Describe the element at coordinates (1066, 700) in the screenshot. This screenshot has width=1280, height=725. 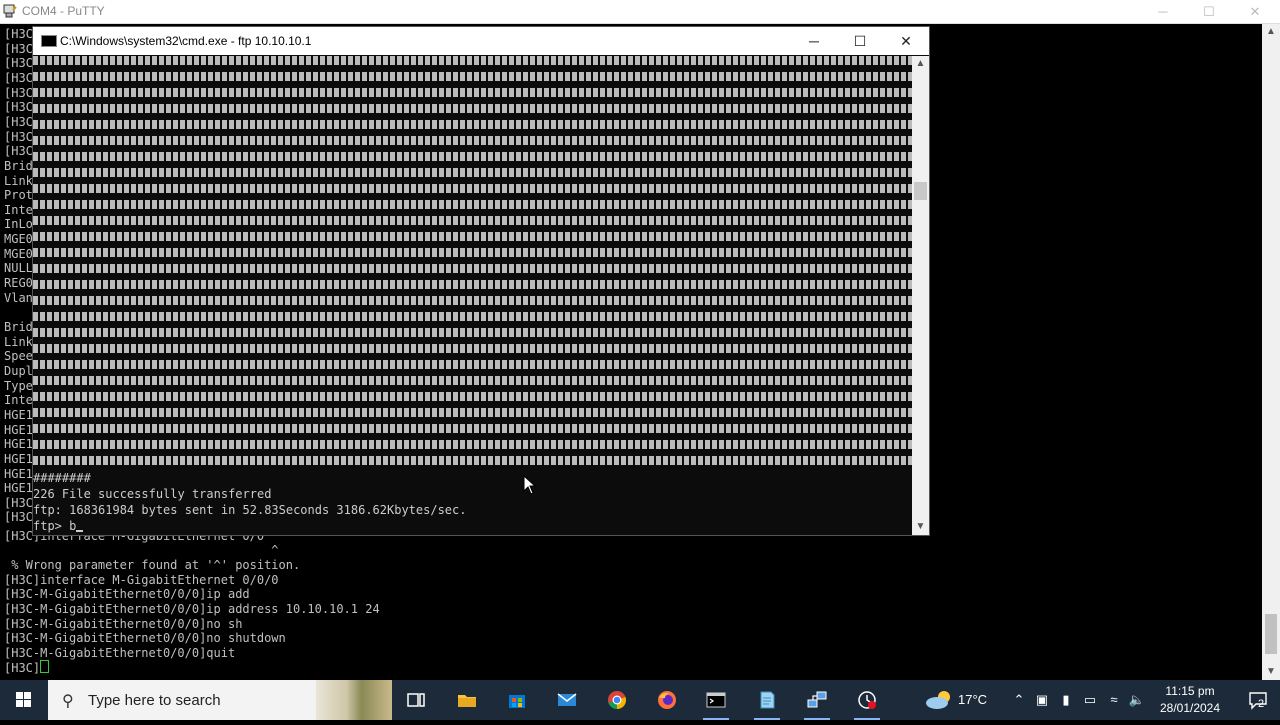
I see `microphone-icon: ▮` at that location.